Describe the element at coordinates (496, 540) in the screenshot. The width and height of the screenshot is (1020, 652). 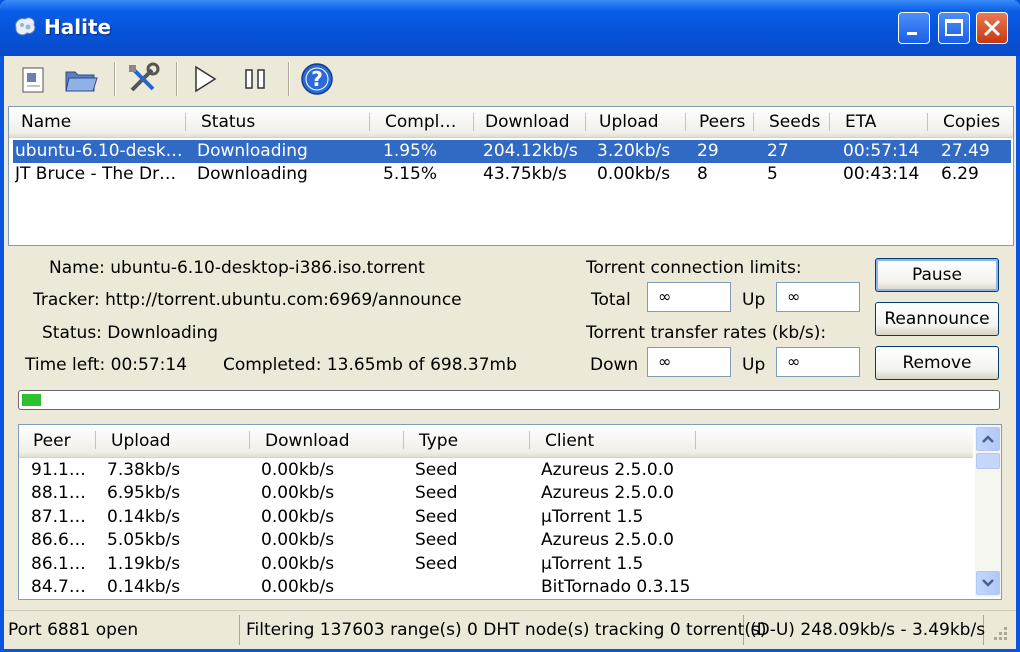
I see `peer-row: 86.6… 5.05kb/s 0.00kb/s Seed Azureus 2.5.0.0` at that location.